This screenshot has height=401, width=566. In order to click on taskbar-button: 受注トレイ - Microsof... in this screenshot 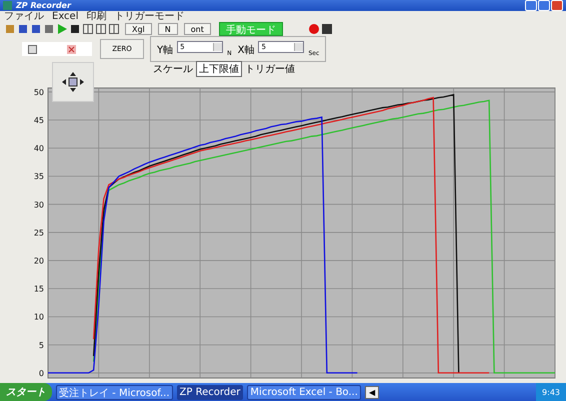, I will do `click(114, 392)`.